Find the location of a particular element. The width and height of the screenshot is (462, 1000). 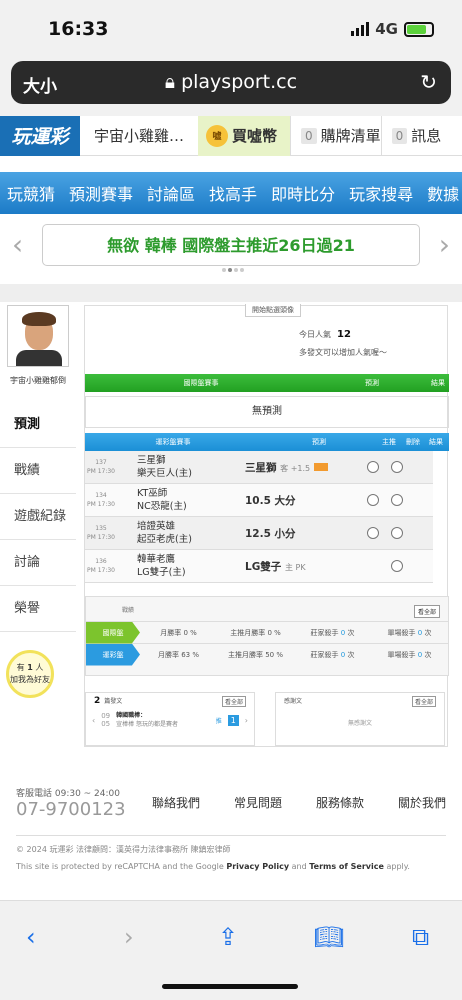

tabs-icon: ⧉ is located at coordinates (420, 937).